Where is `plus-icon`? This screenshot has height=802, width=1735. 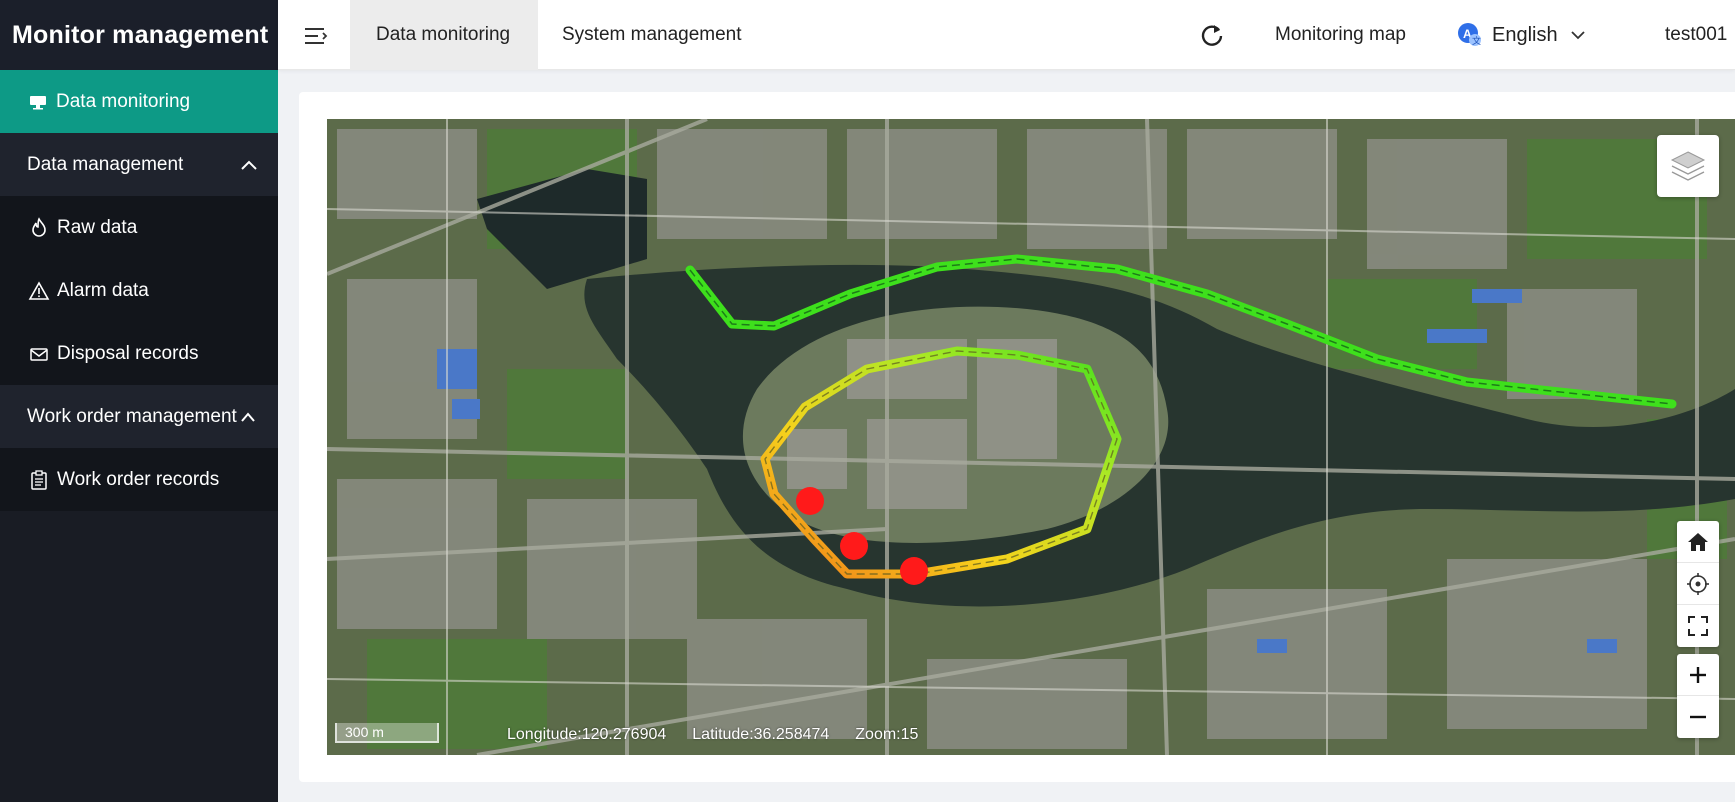 plus-icon is located at coordinates (1698, 675).